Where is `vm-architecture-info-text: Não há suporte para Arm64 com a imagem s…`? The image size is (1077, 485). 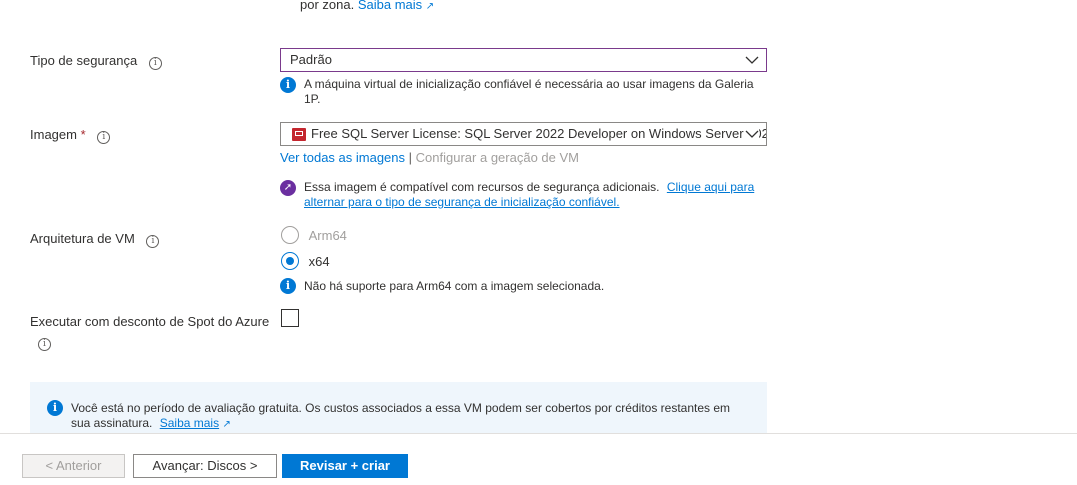 vm-architecture-info-text: Não há suporte para Arm64 com a imagem s… is located at coordinates (454, 286).